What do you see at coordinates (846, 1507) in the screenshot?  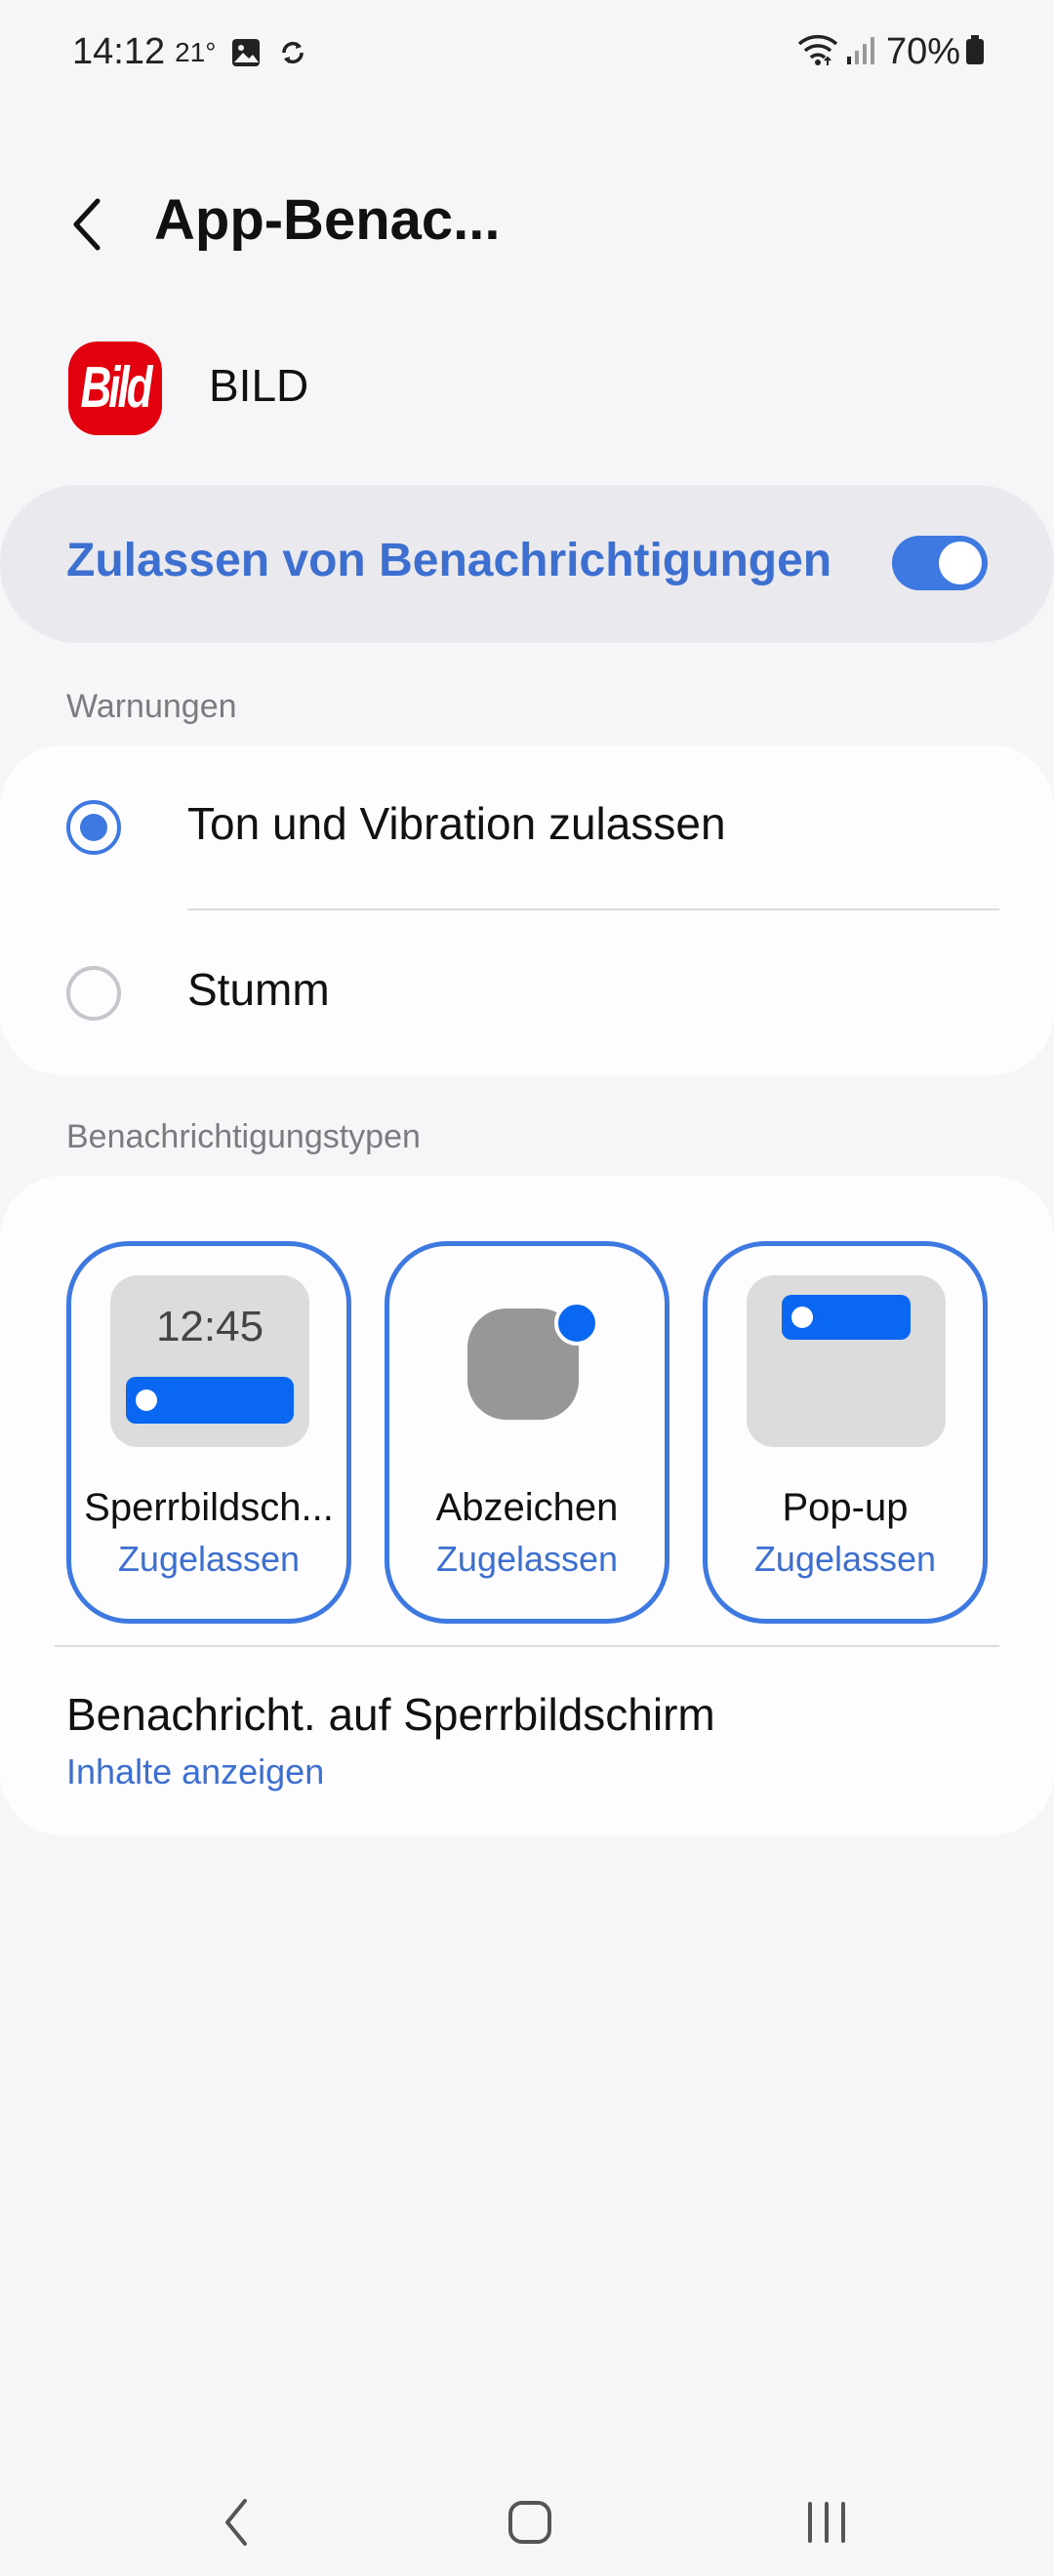 I see `tile-name: Pop-up` at bounding box center [846, 1507].